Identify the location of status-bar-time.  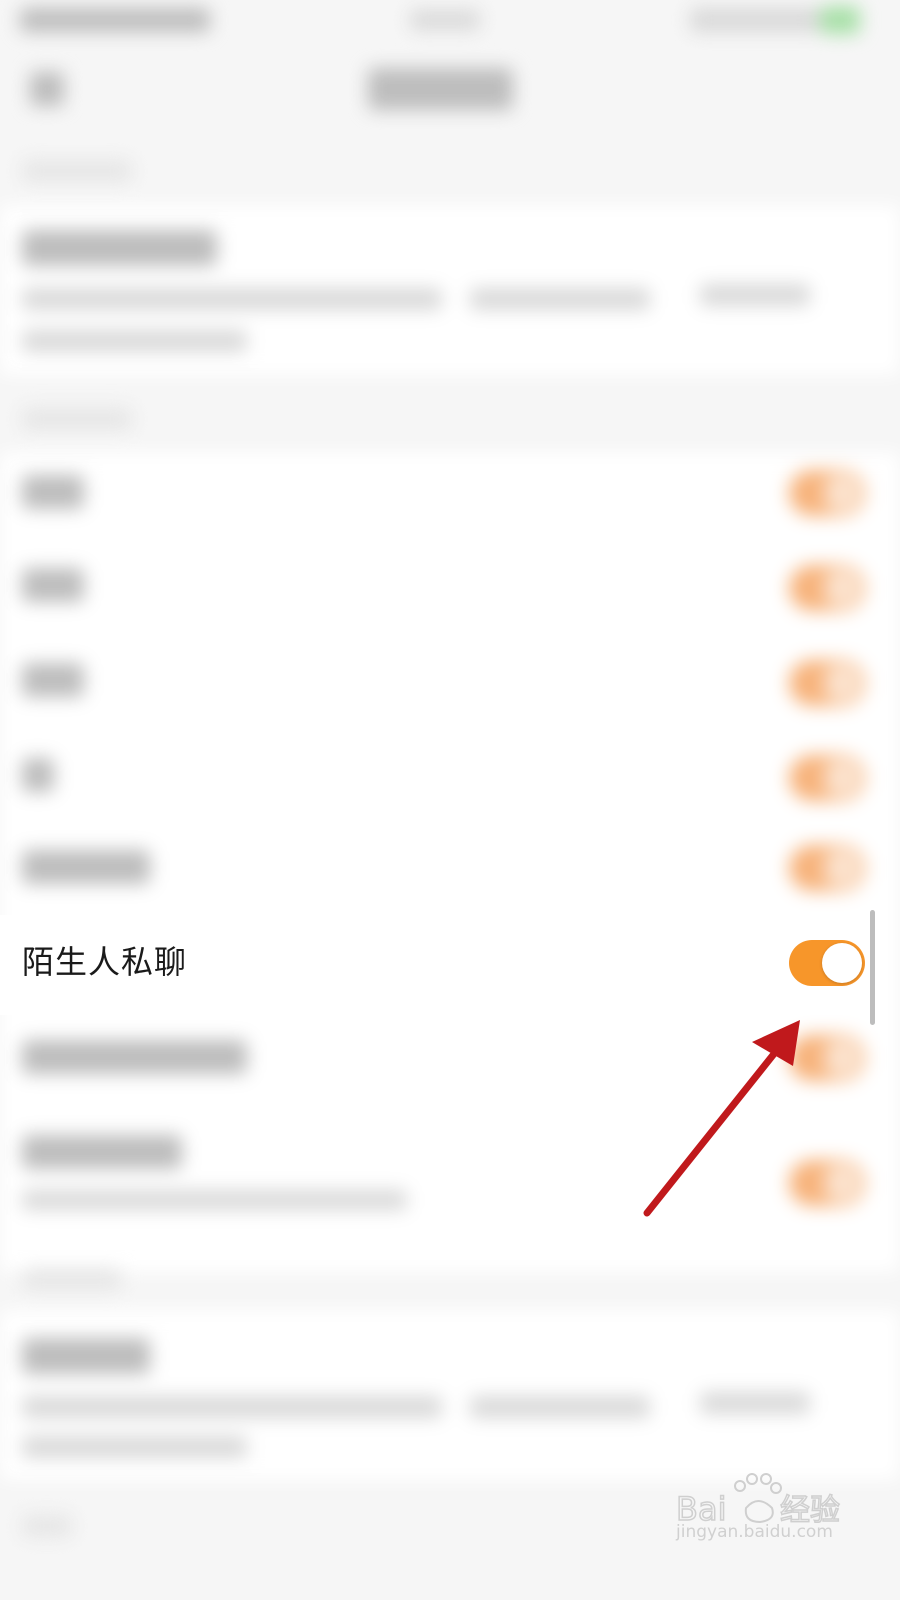
(445, 20).